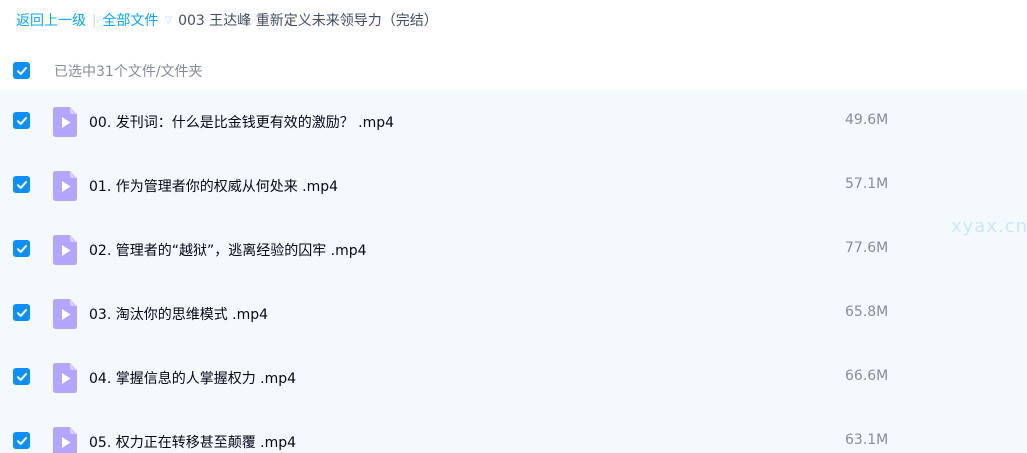  What do you see at coordinates (513, 314) in the screenshot?
I see `file-row: 03. 淘汰你的思维模式 .mp4 65.8M` at bounding box center [513, 314].